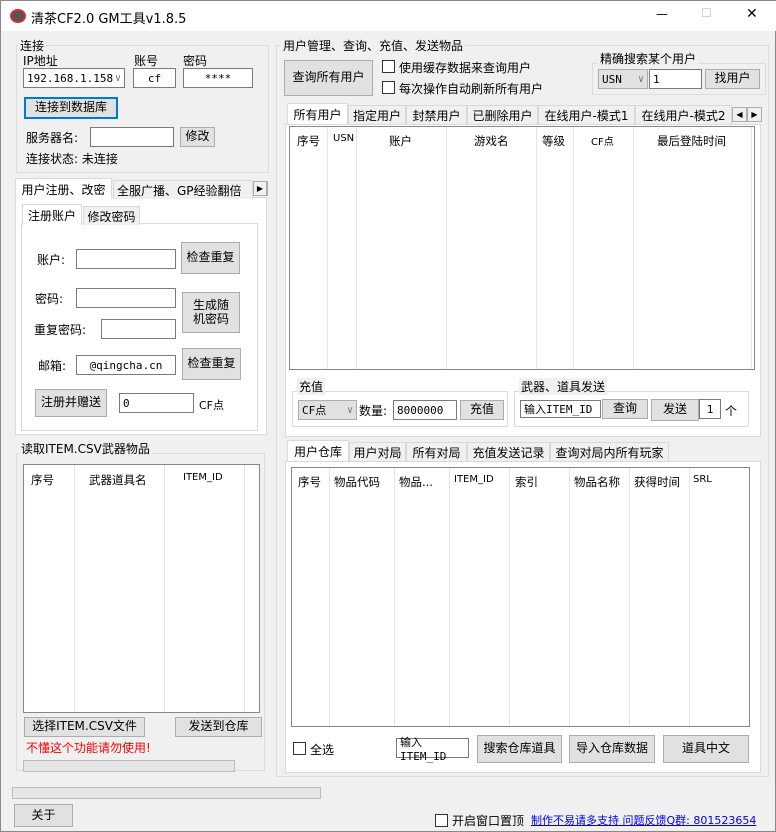 The image size is (776, 832). What do you see at coordinates (343, 138) in the screenshot?
I see `users-col-header: USN` at bounding box center [343, 138].